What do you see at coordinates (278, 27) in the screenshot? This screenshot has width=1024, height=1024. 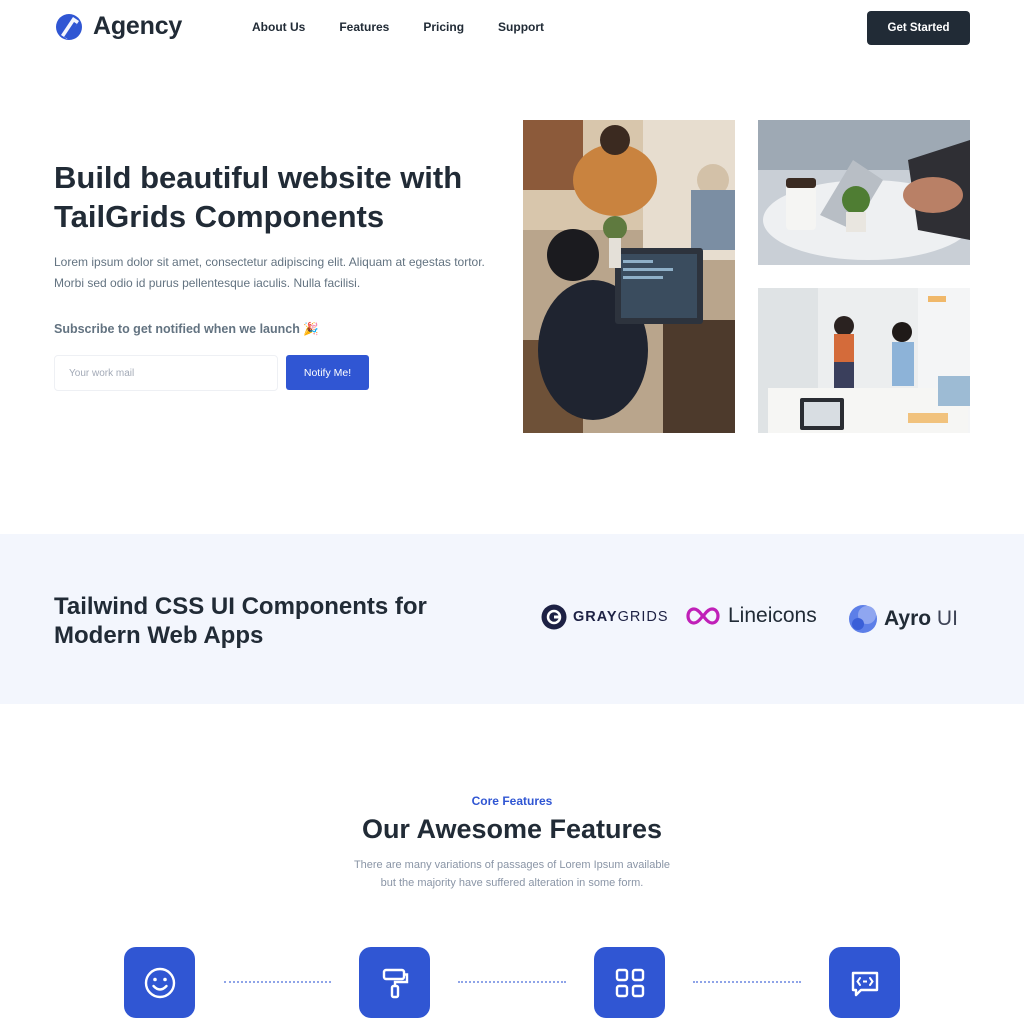 I see `nav-link-about: About Us` at bounding box center [278, 27].